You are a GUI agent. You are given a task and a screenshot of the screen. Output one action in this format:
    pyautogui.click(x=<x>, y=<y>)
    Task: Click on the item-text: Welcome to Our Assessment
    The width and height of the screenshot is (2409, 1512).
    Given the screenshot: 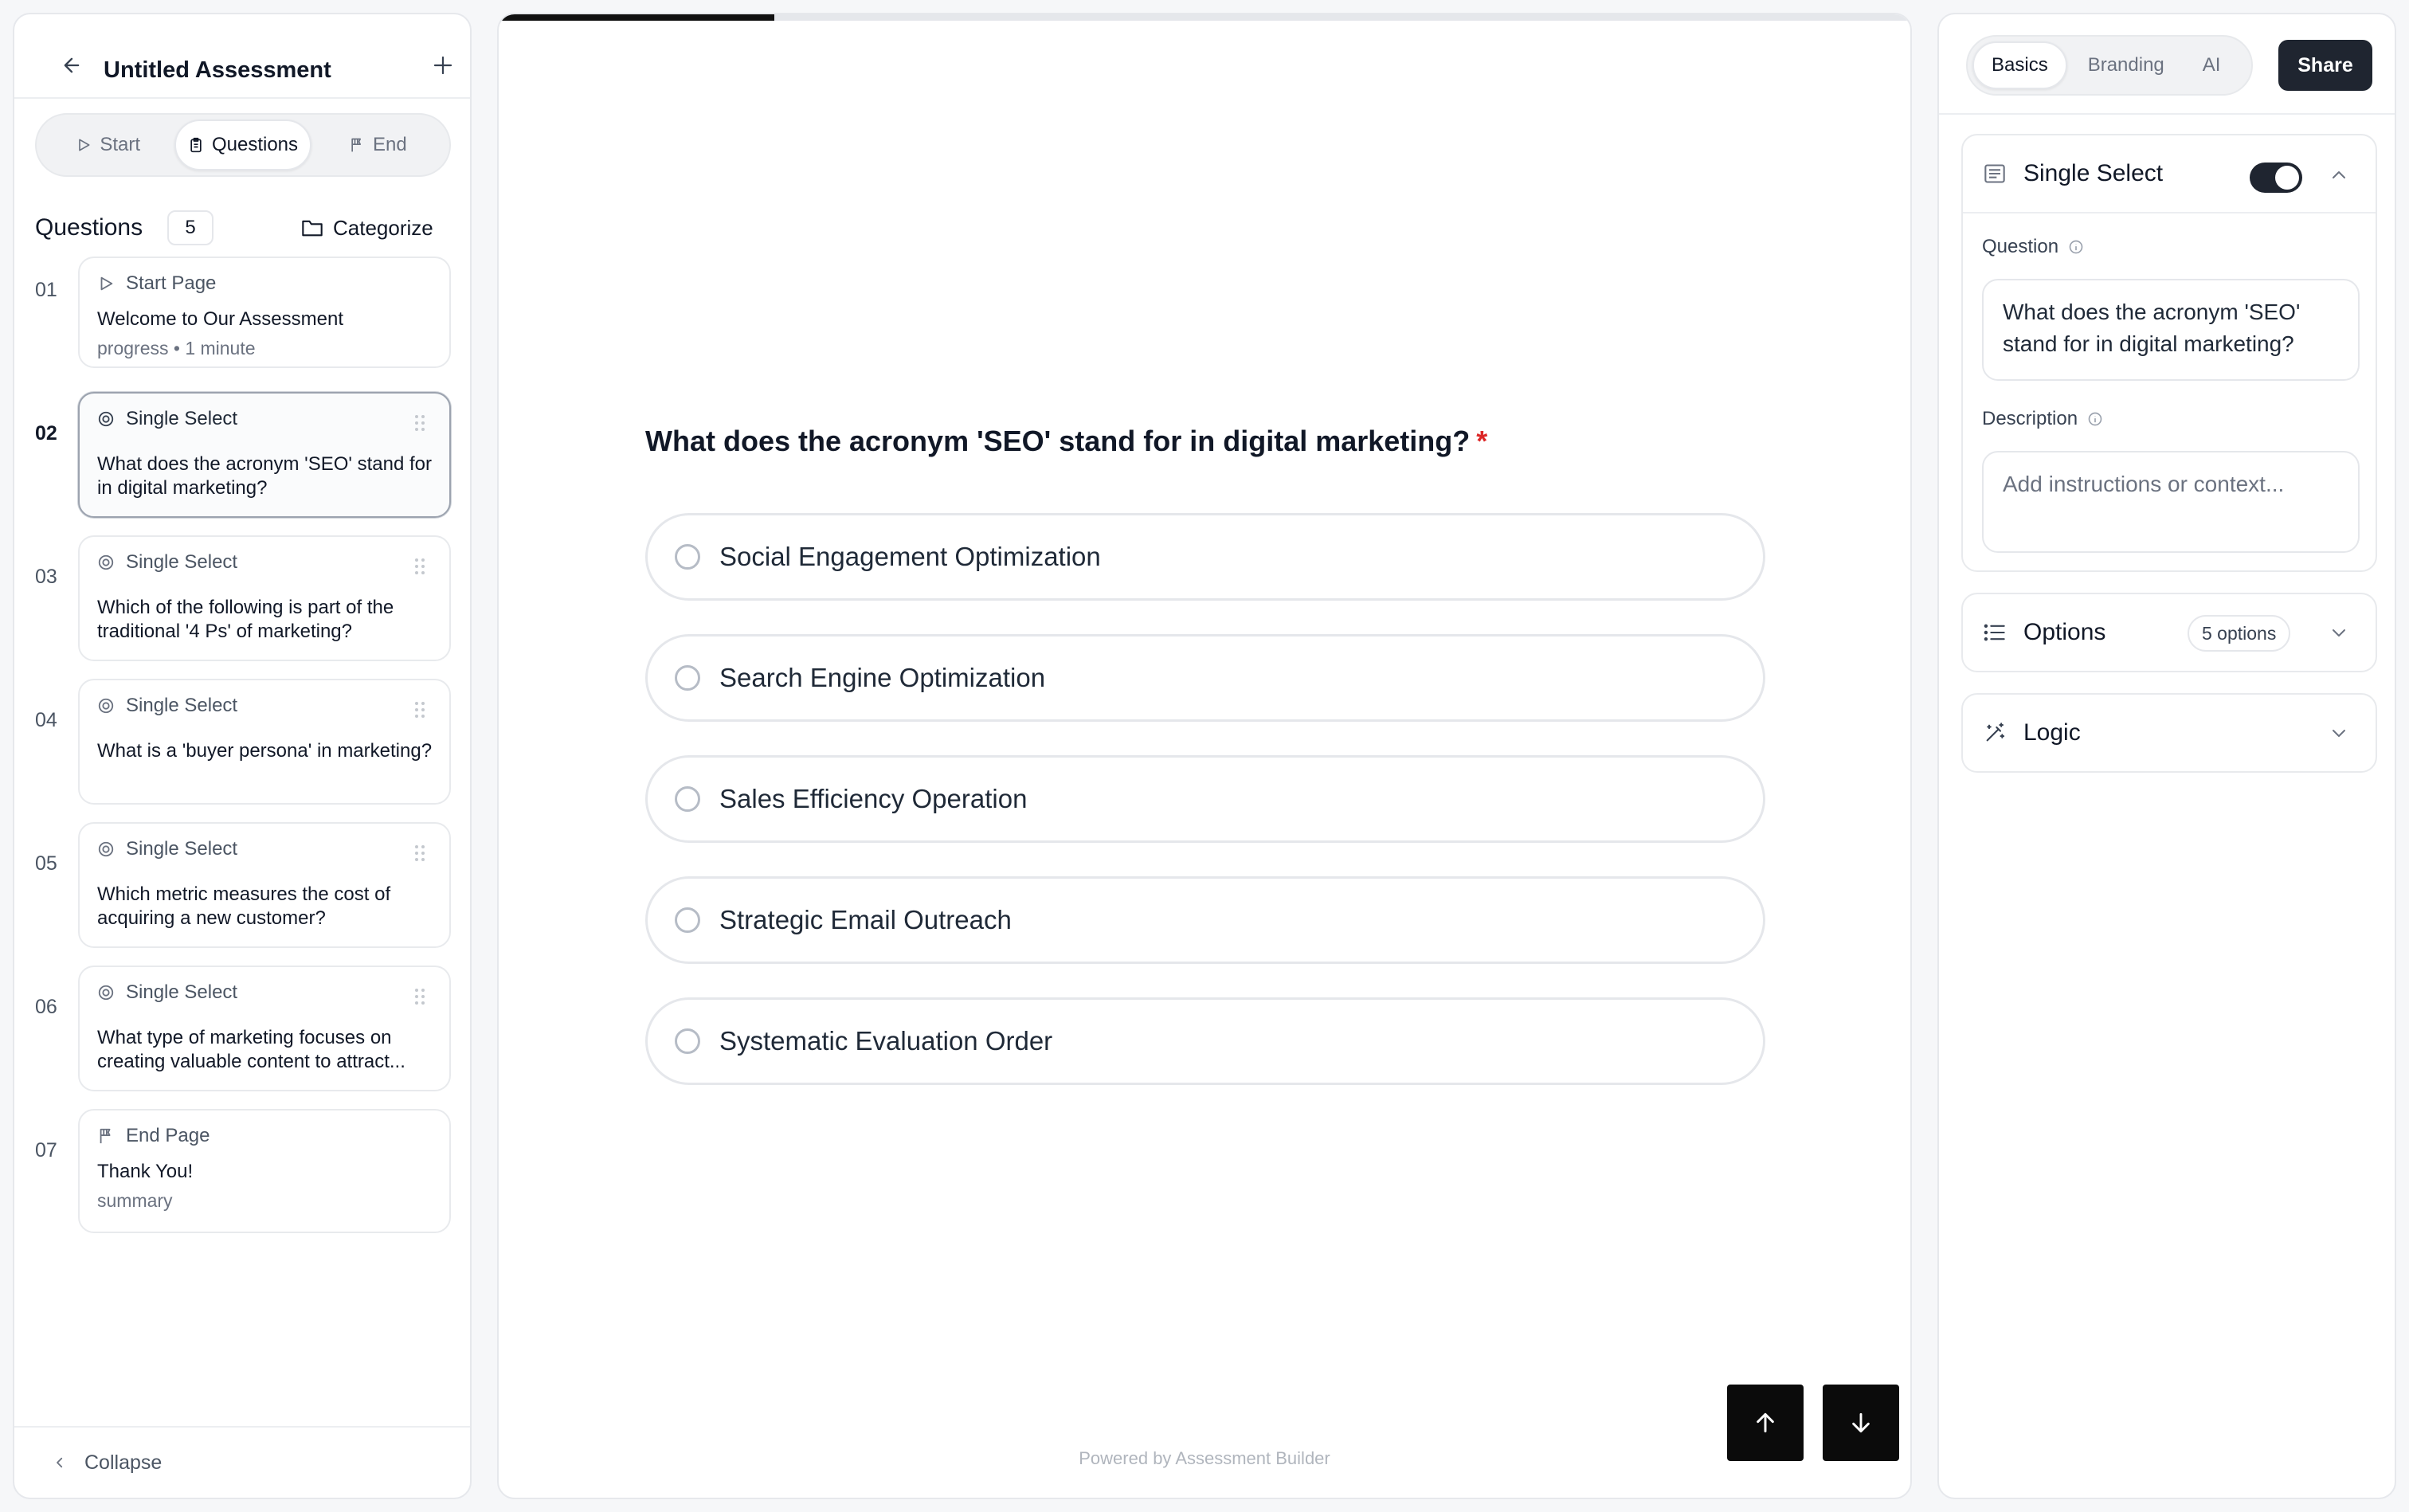 What is the action you would take?
    pyautogui.click(x=220, y=319)
    